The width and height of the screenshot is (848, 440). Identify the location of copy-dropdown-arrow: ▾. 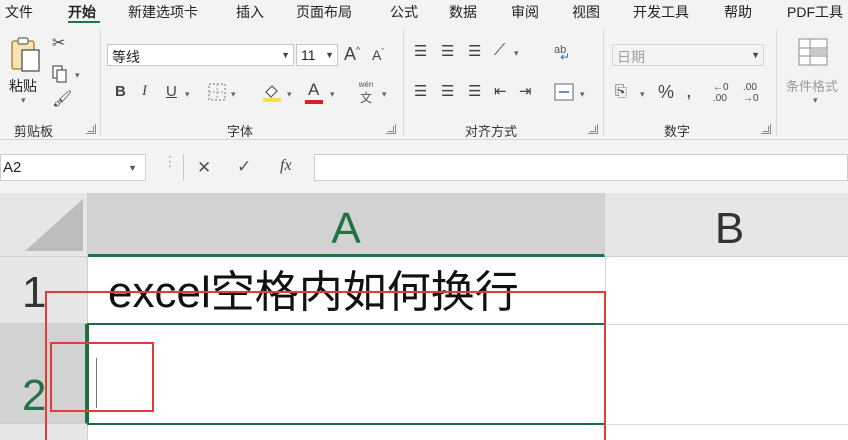
(77, 75).